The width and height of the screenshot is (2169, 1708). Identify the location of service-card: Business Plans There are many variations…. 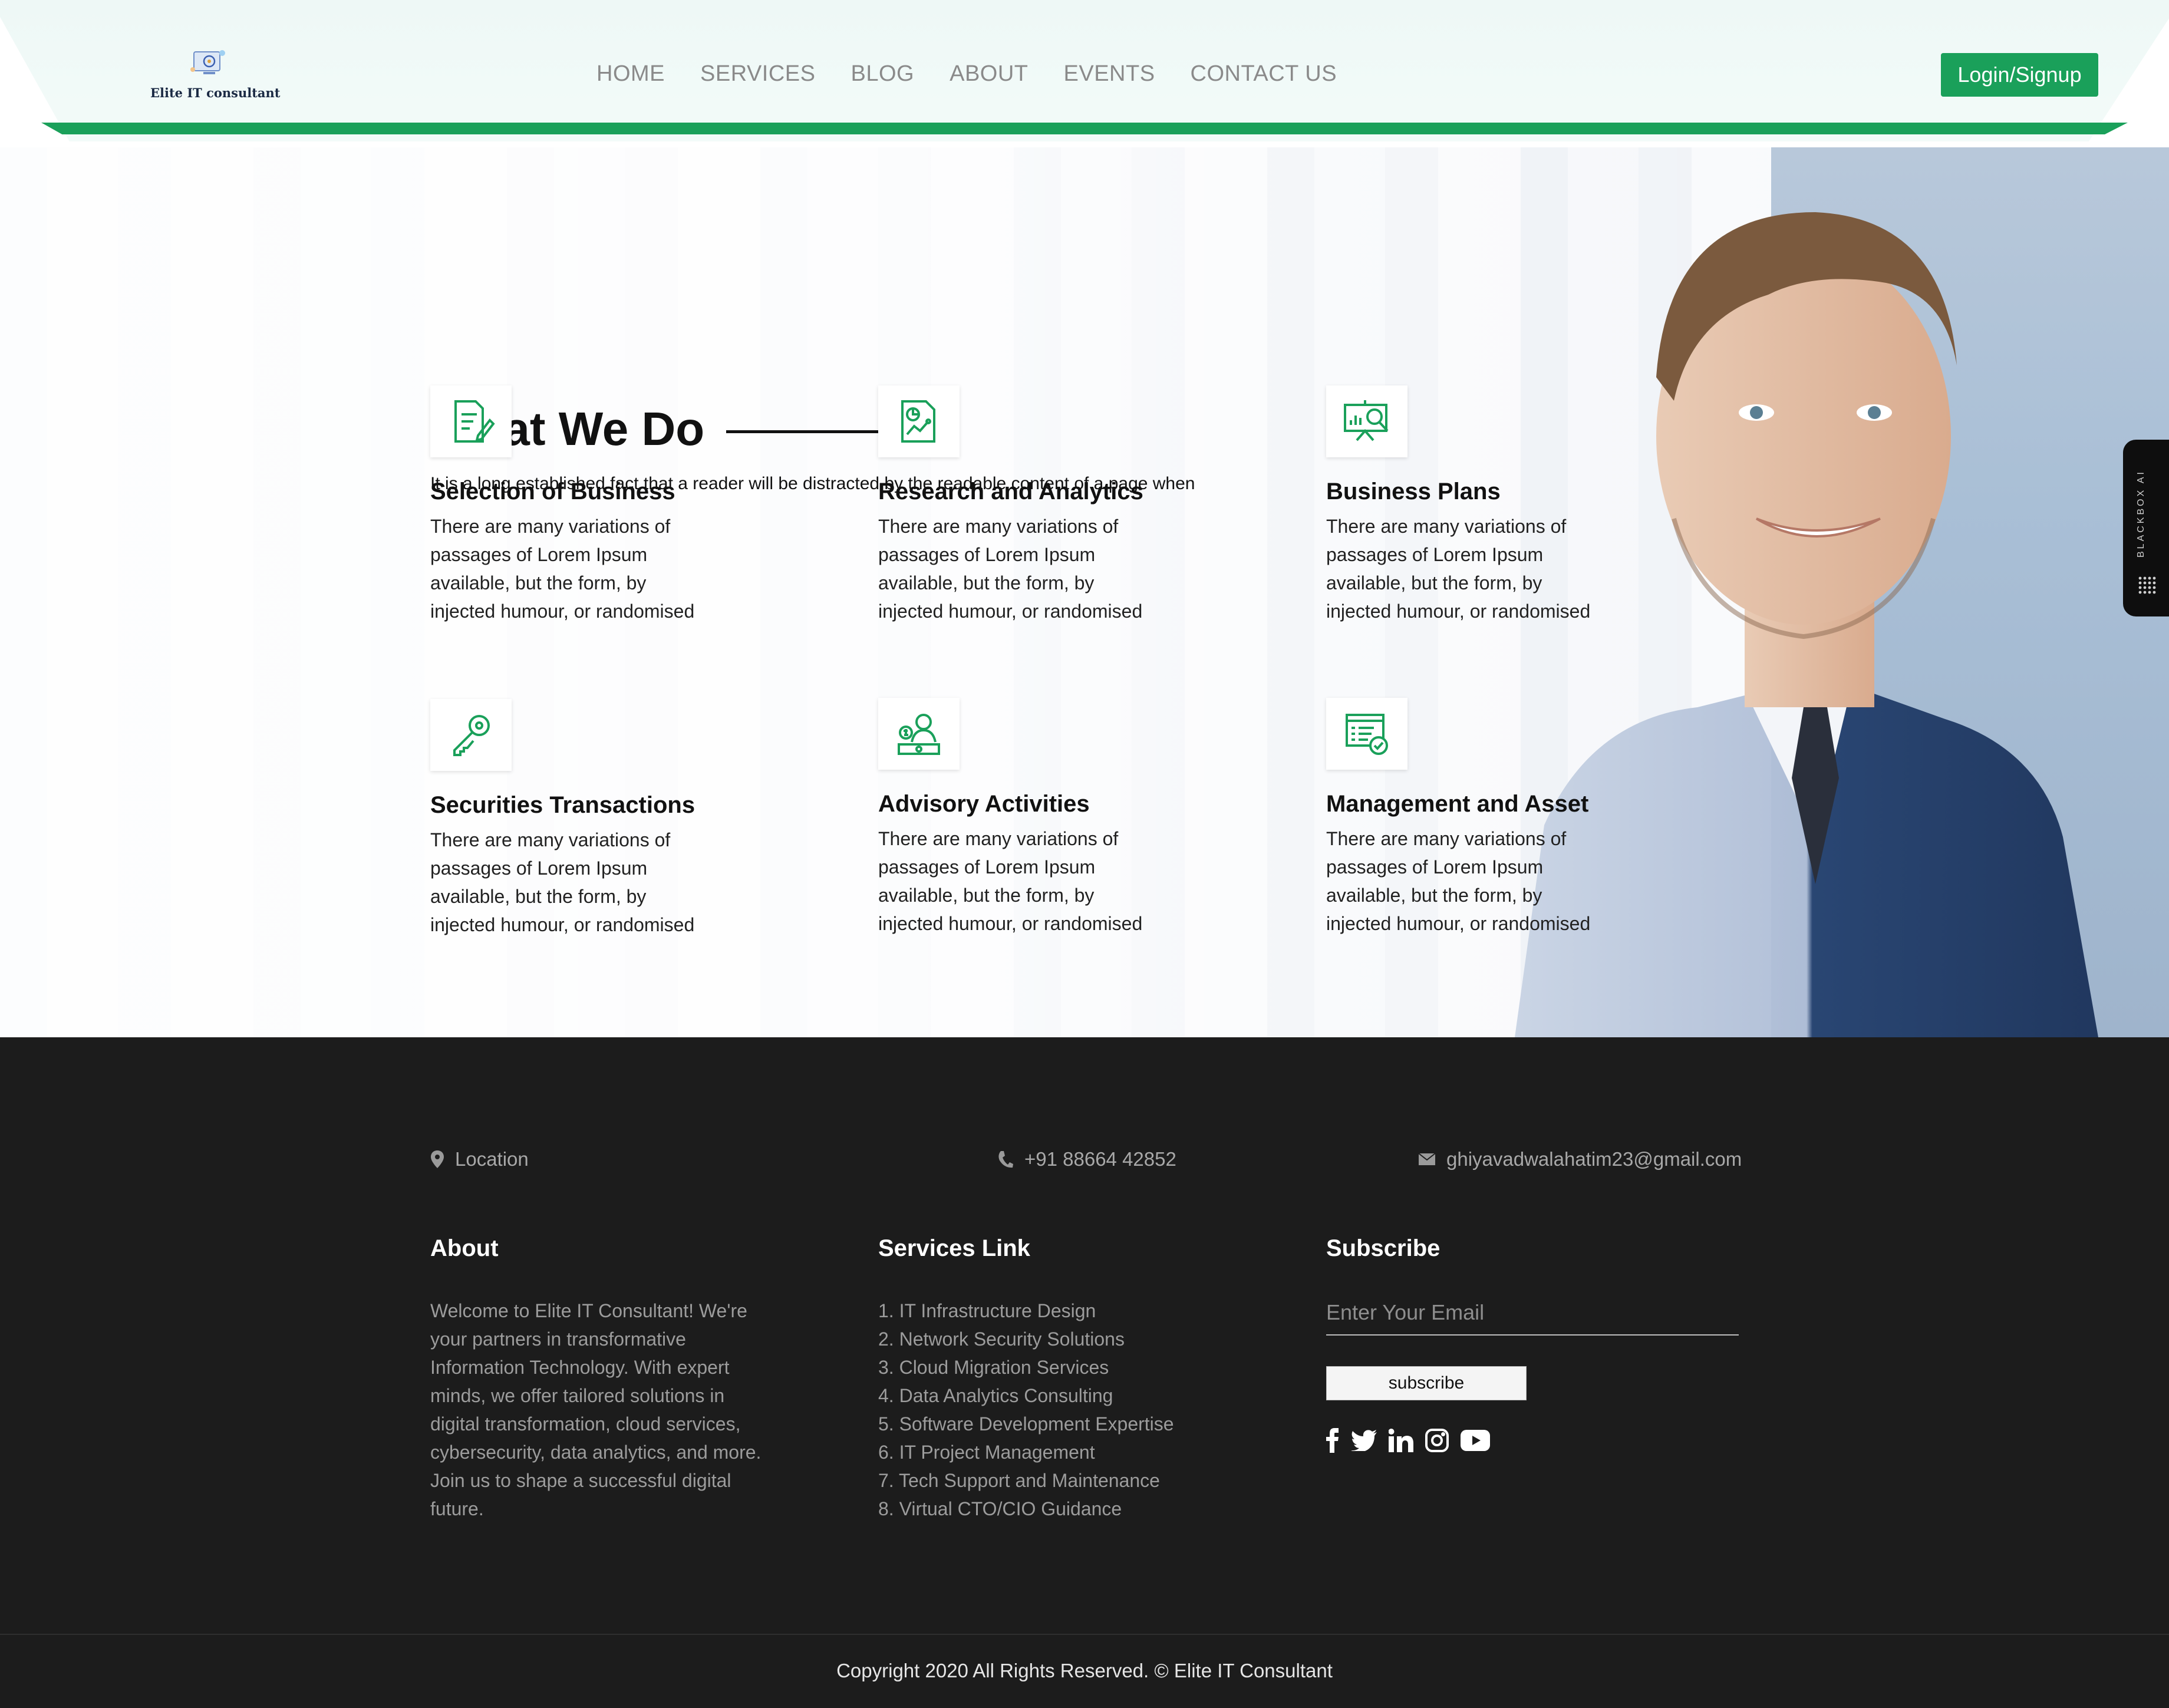
(1464, 505).